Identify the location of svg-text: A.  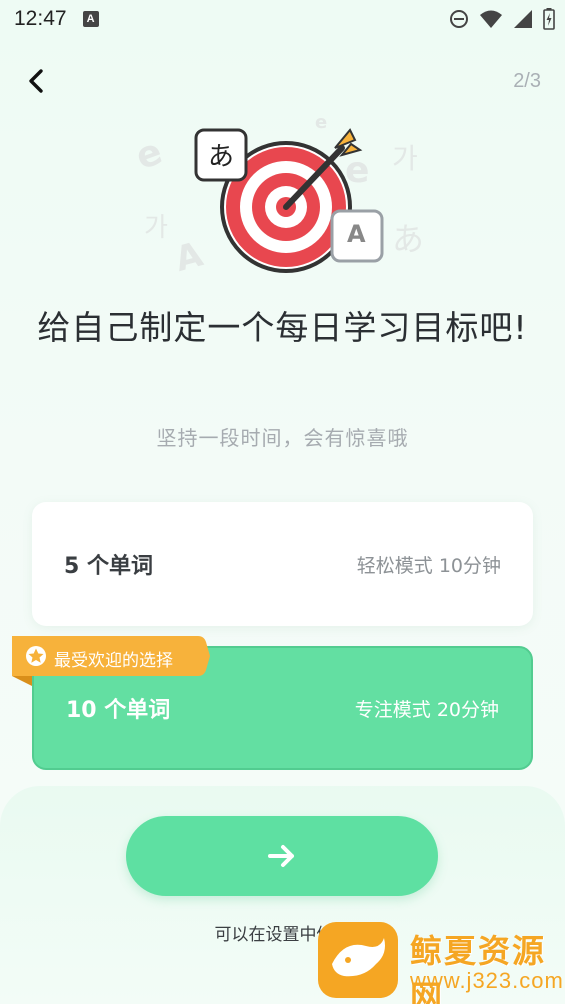
(189, 257).